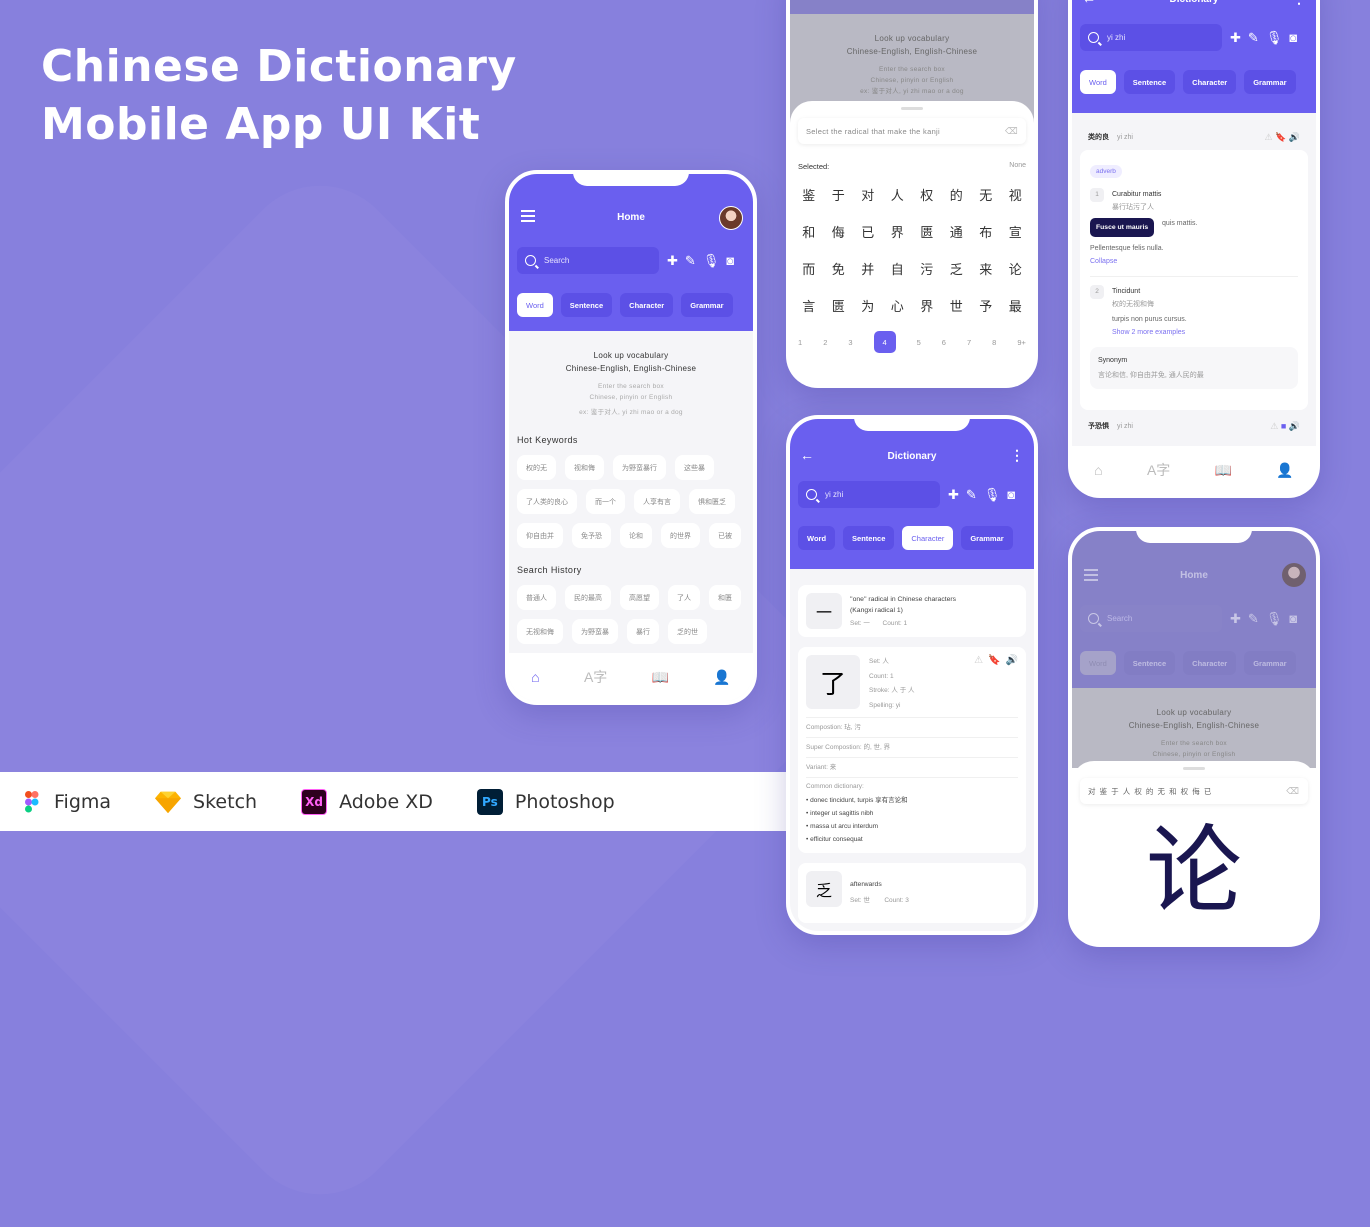  What do you see at coordinates (986, 194) in the screenshot?
I see `radical-cell: 无` at bounding box center [986, 194].